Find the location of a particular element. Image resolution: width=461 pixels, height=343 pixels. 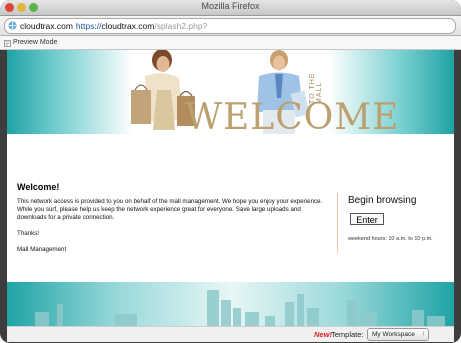

window-title: Mozilla Firefox is located at coordinates (230, 6).